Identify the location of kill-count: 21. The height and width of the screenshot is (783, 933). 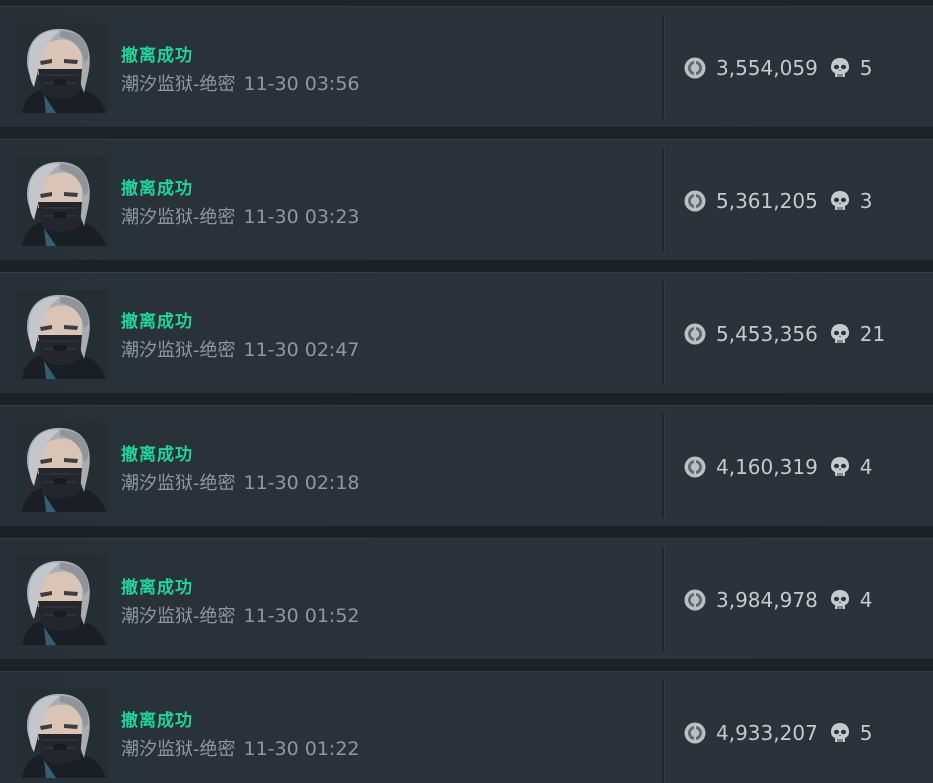
(872, 334).